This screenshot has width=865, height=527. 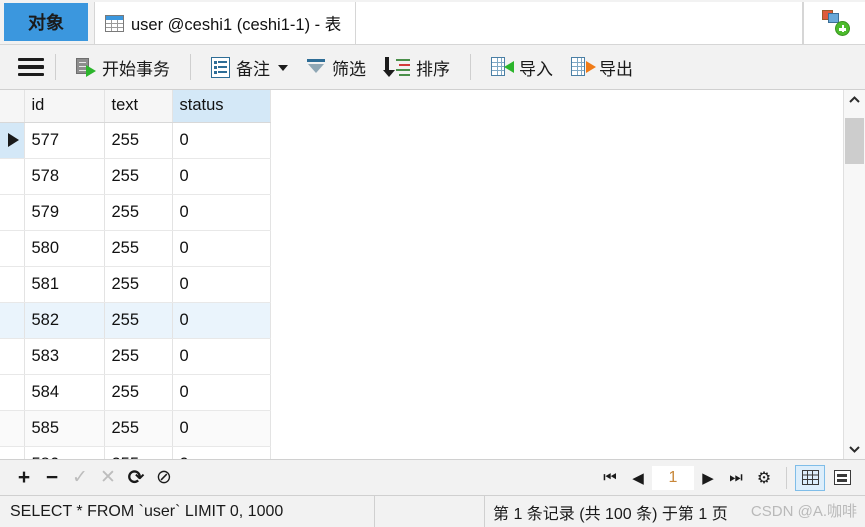 What do you see at coordinates (396, 67) in the screenshot?
I see `sort-icon` at bounding box center [396, 67].